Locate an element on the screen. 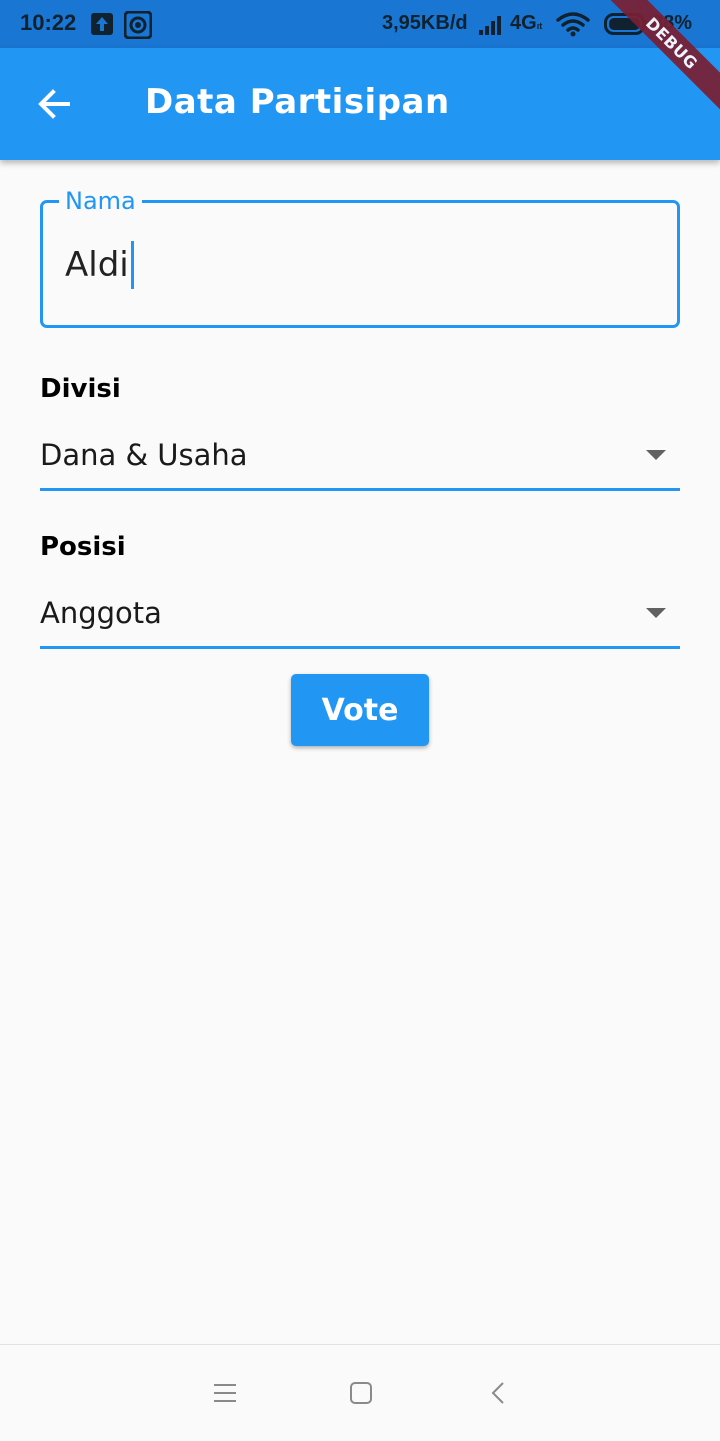 Image resolution: width=720 pixels, height=1441 pixels. home-icon is located at coordinates (361, 1393).